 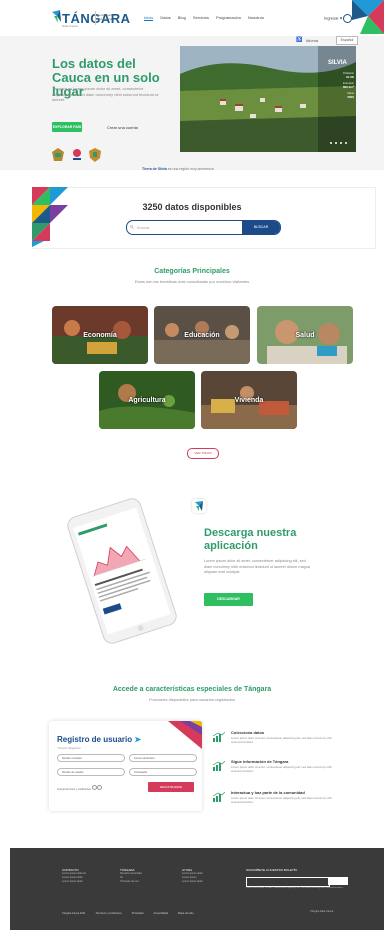 What do you see at coordinates (171, 787) in the screenshot?
I see `register-button: REGISTRARME` at bounding box center [171, 787].